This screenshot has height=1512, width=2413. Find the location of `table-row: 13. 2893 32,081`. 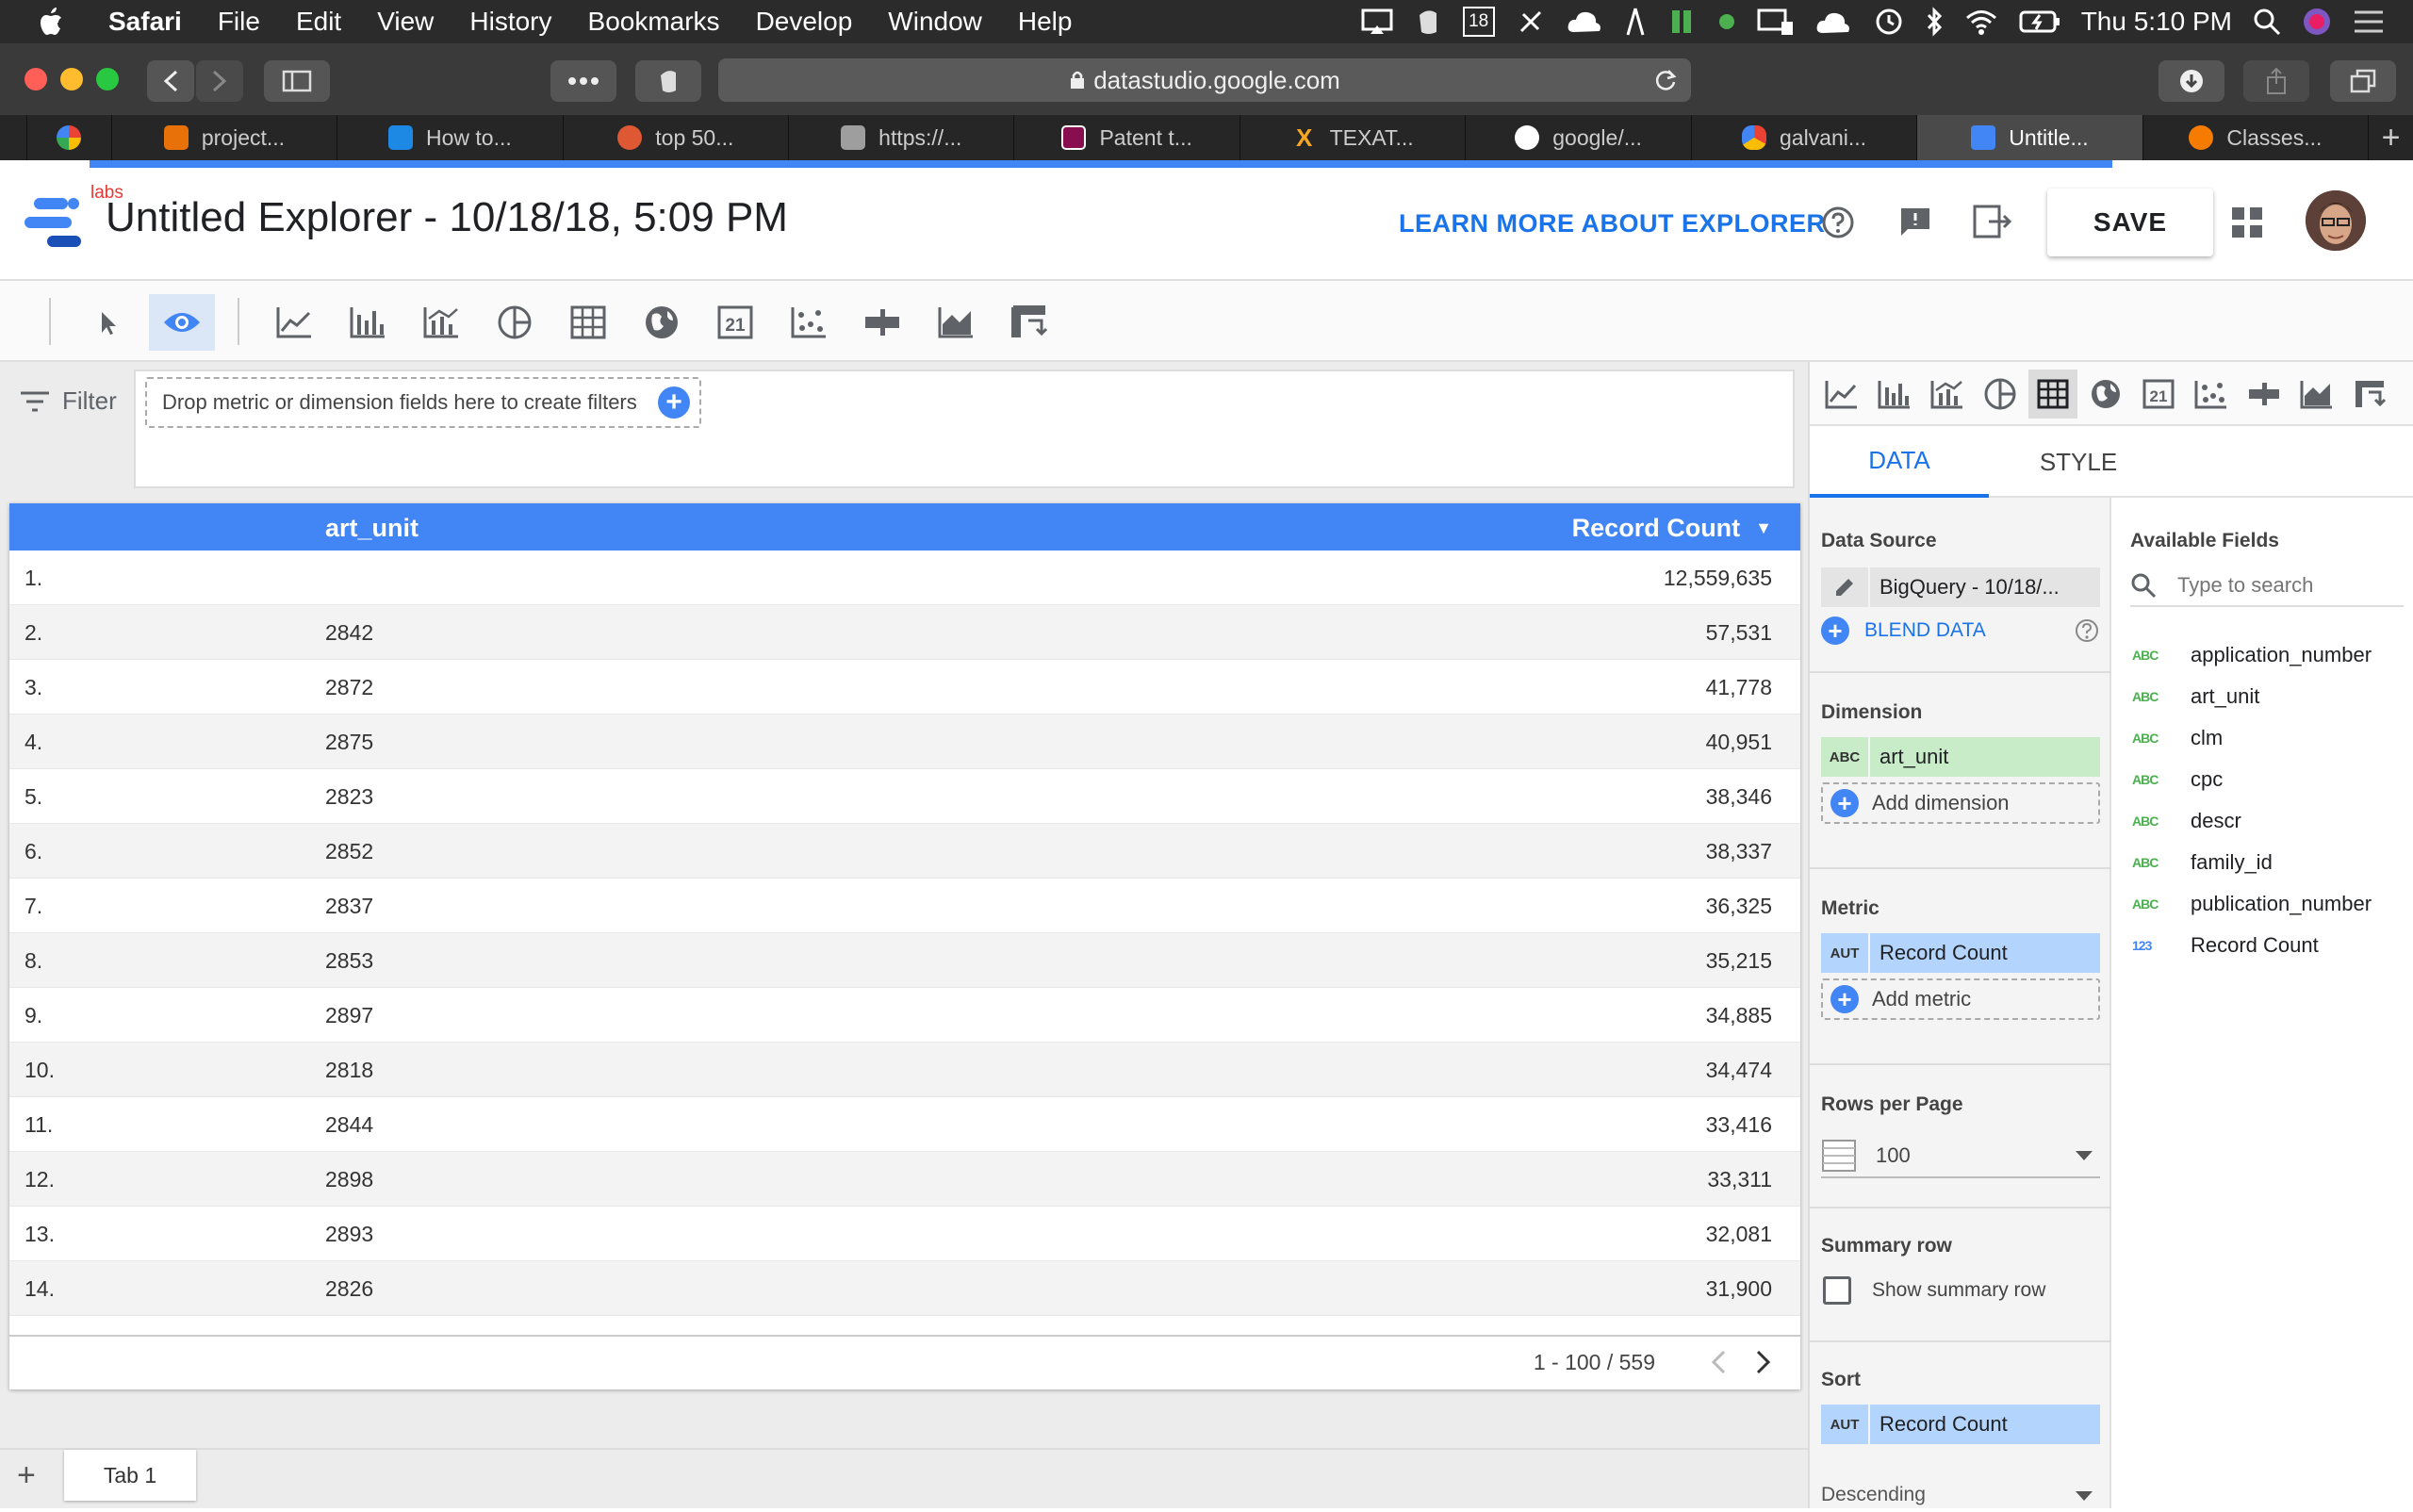

table-row: 13. 2893 32,081 is located at coordinates (905, 1234).